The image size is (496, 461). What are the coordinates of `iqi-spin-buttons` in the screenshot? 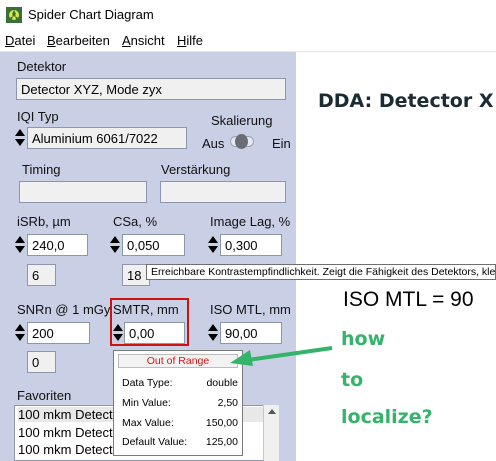 It's located at (20, 138).